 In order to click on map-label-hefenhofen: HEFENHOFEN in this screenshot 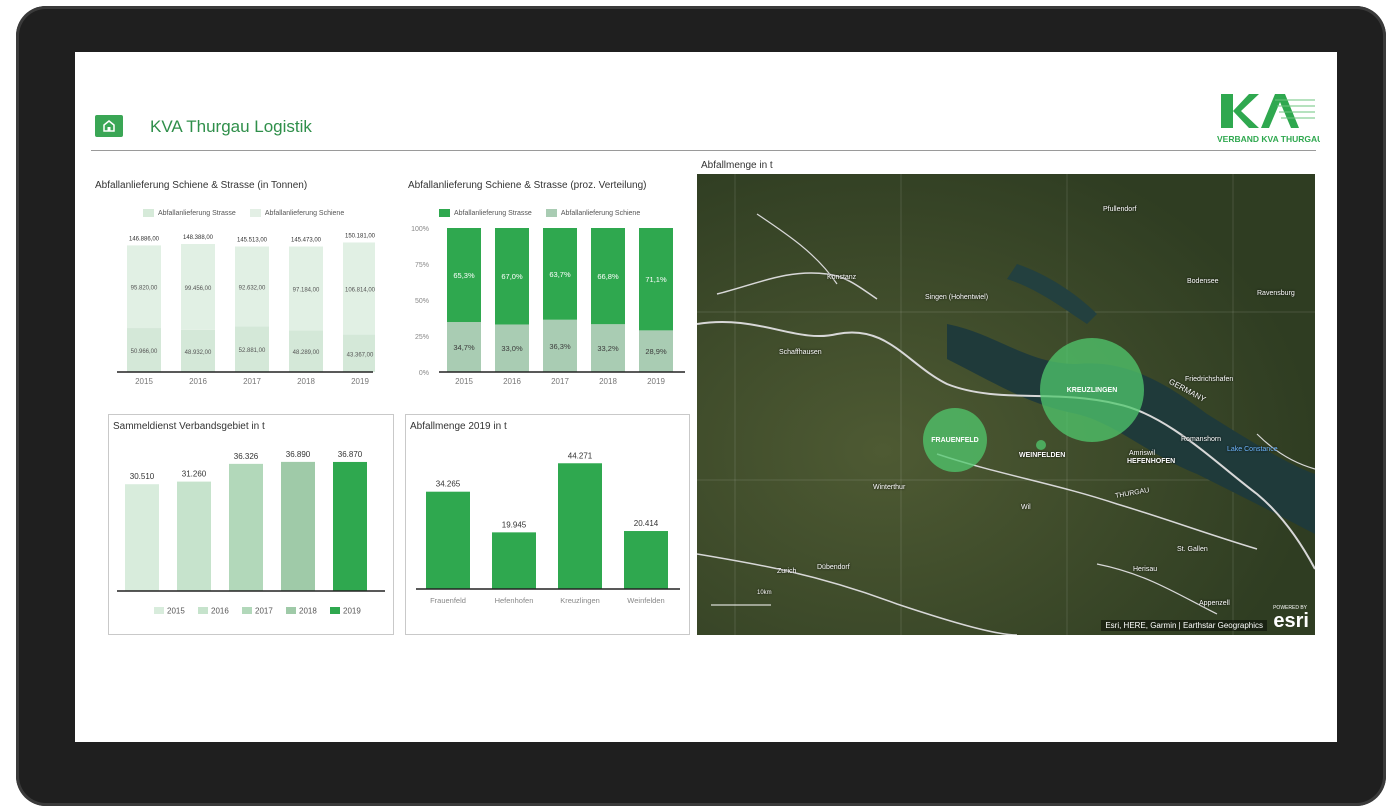, I will do `click(1151, 461)`.